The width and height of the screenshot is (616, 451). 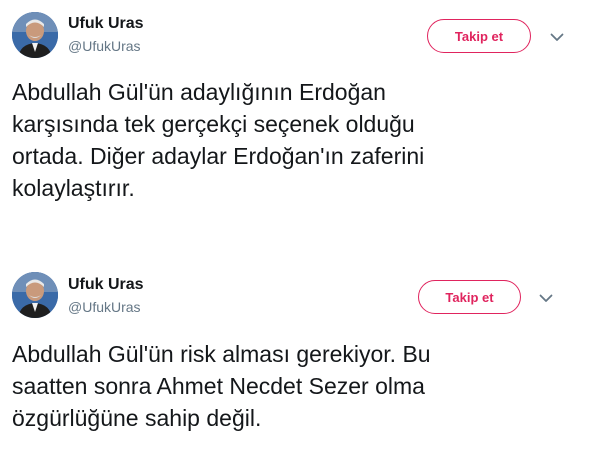 I want to click on tweet-text-line: özgürlüğüne sahip değil., so click(x=137, y=418).